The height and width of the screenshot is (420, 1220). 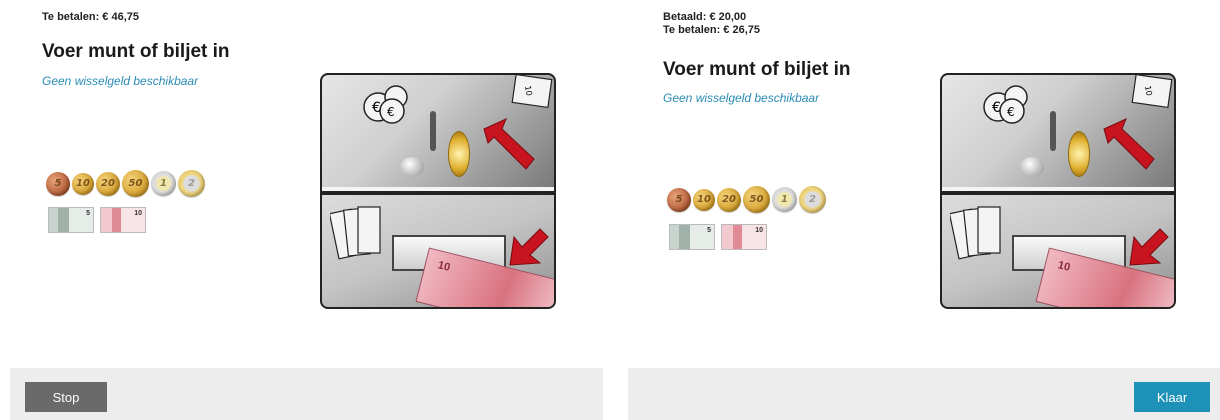 What do you see at coordinates (705, 17) in the screenshot?
I see `amount-paid: Betaald: € 20,00` at bounding box center [705, 17].